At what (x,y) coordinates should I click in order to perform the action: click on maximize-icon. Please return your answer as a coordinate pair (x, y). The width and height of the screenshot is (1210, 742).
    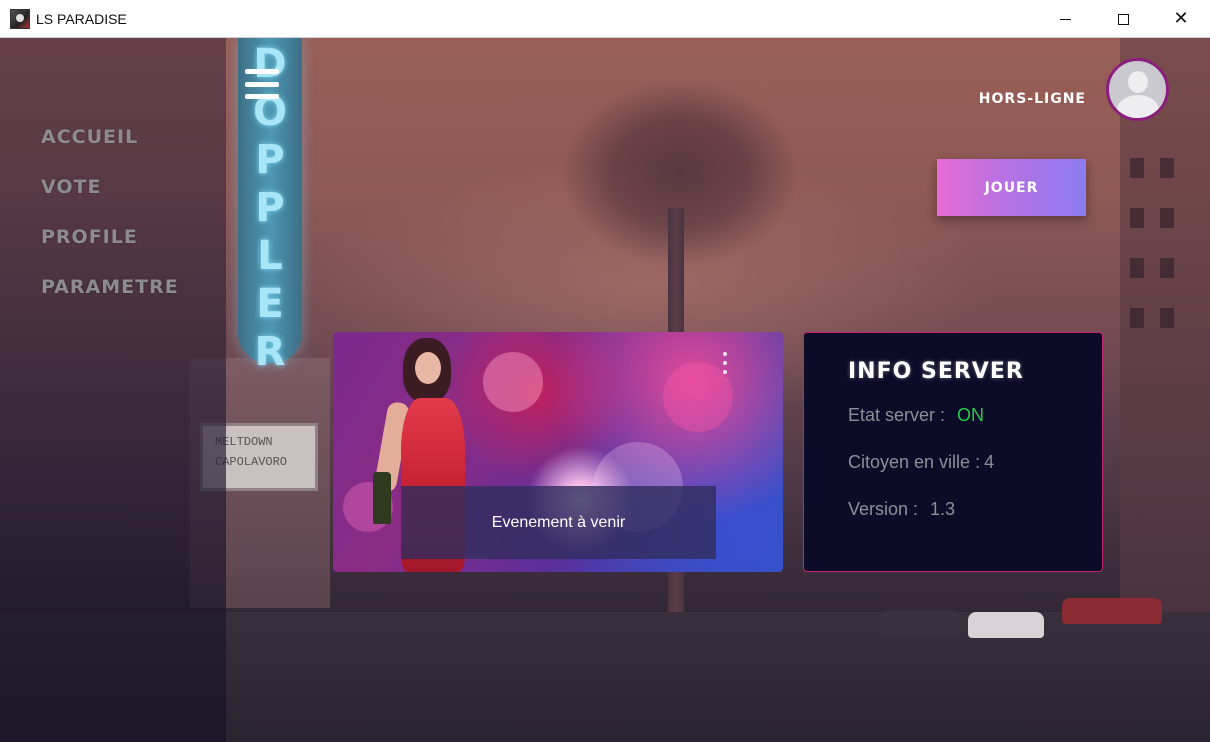
    Looking at the image, I should click on (1123, 19).